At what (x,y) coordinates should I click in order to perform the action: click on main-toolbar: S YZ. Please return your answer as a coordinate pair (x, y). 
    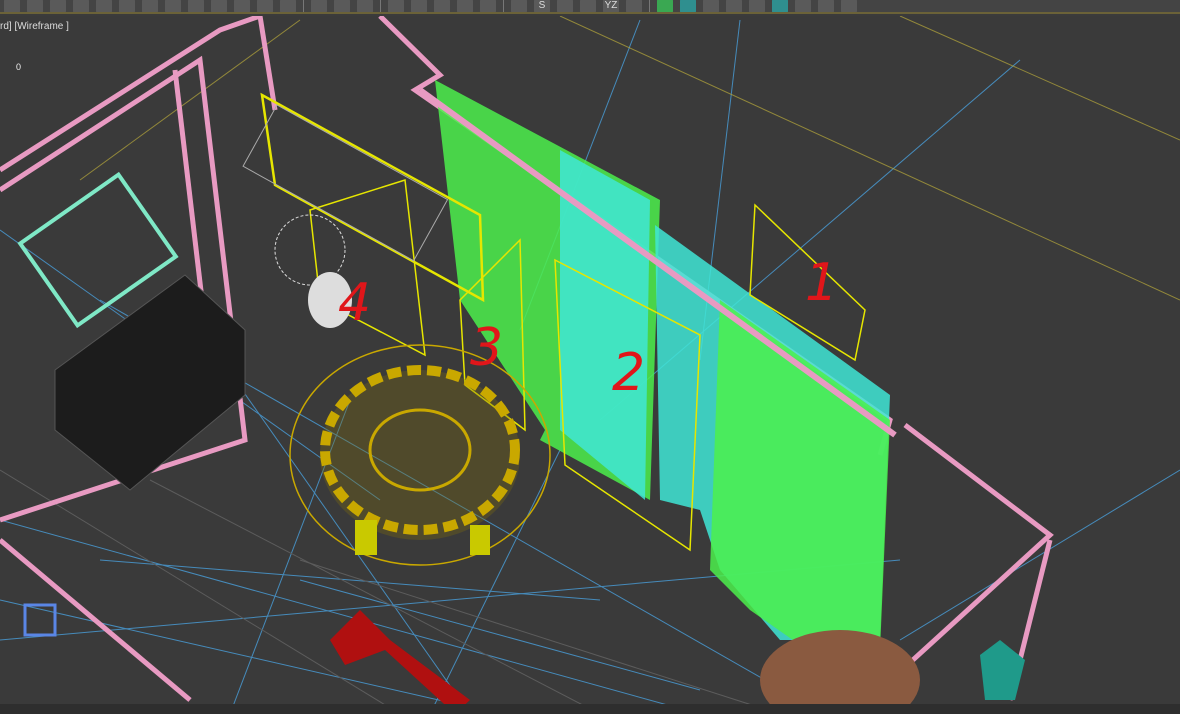
    Looking at the image, I should click on (590, 7).